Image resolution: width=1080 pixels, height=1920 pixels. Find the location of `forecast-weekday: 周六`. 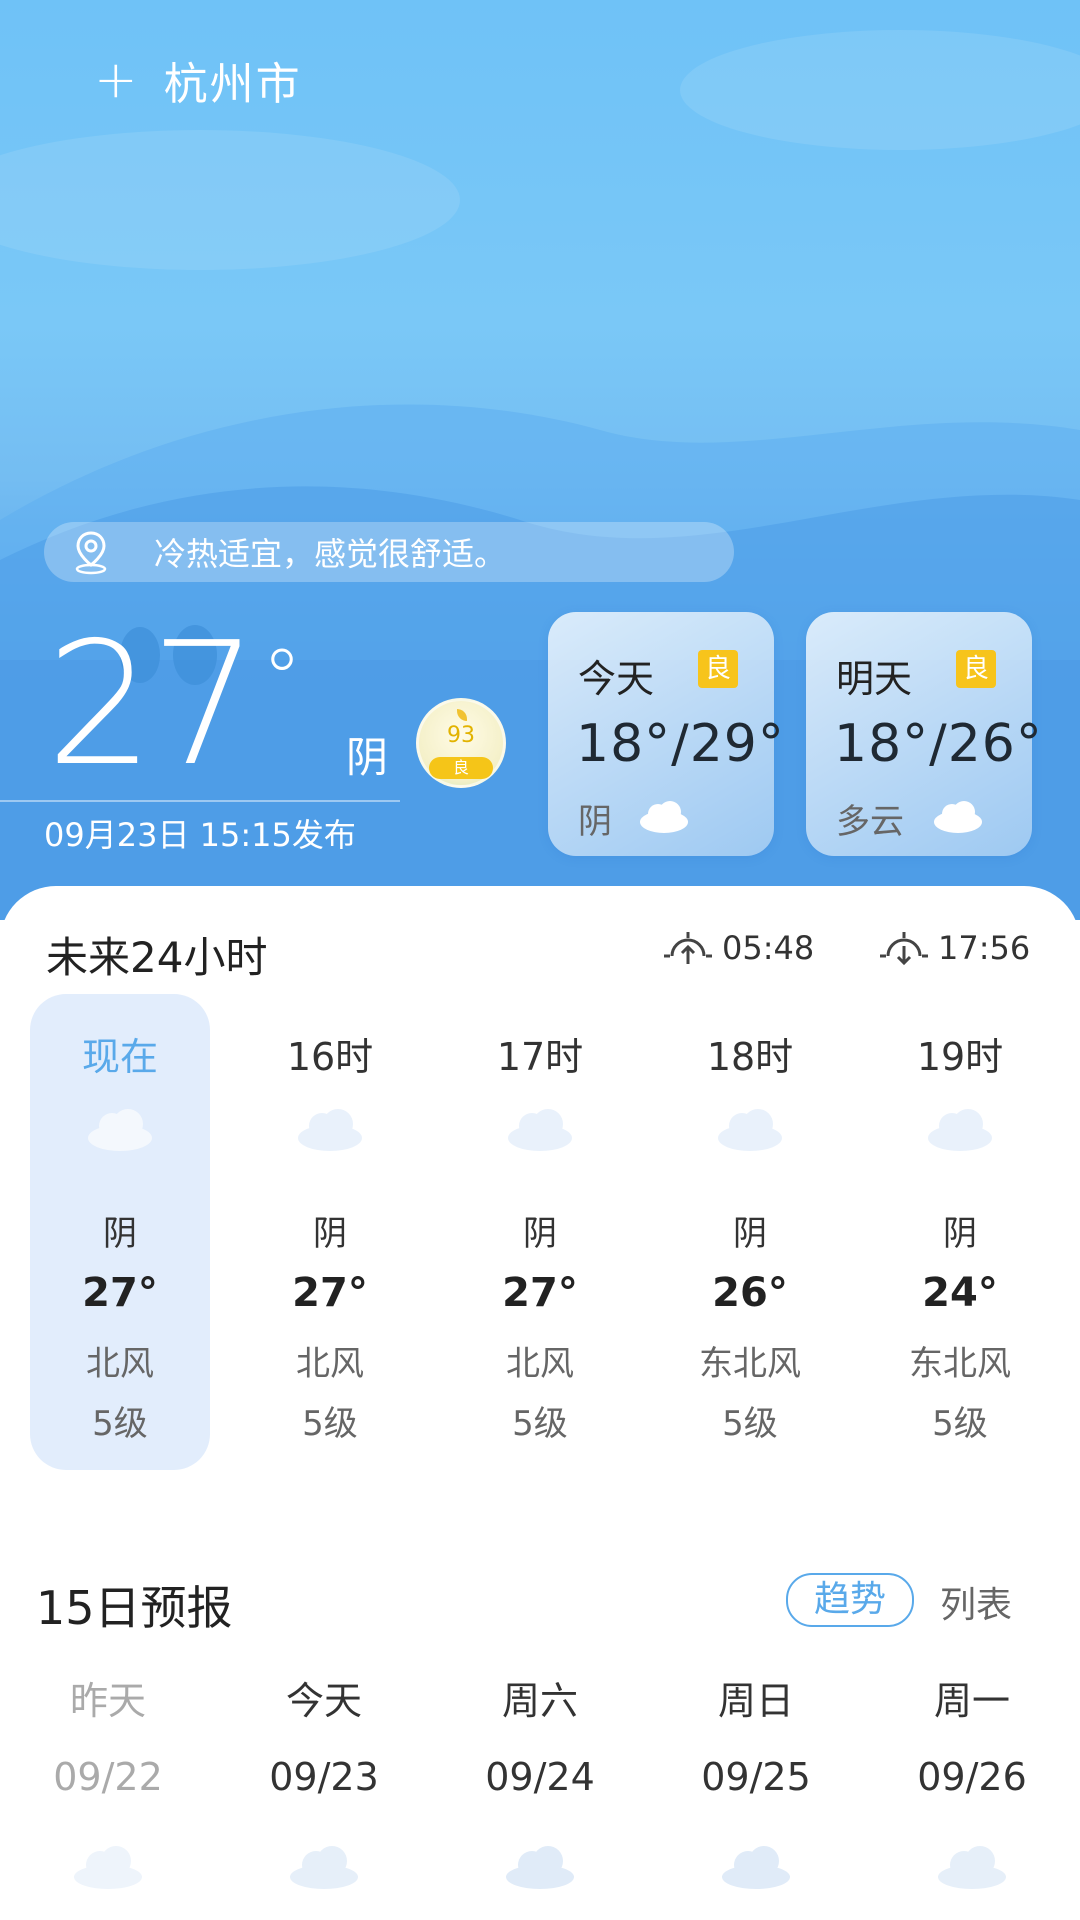

forecast-weekday: 周六 is located at coordinates (539, 1701).